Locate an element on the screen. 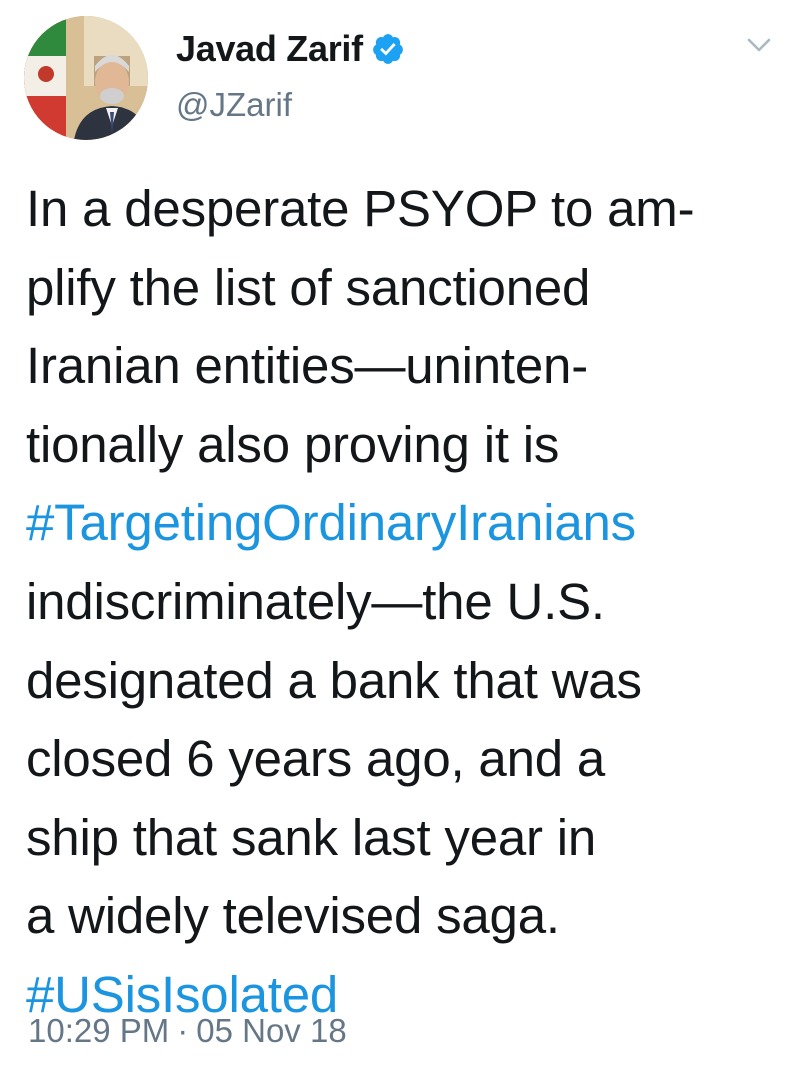  profile-photo is located at coordinates (86, 78).